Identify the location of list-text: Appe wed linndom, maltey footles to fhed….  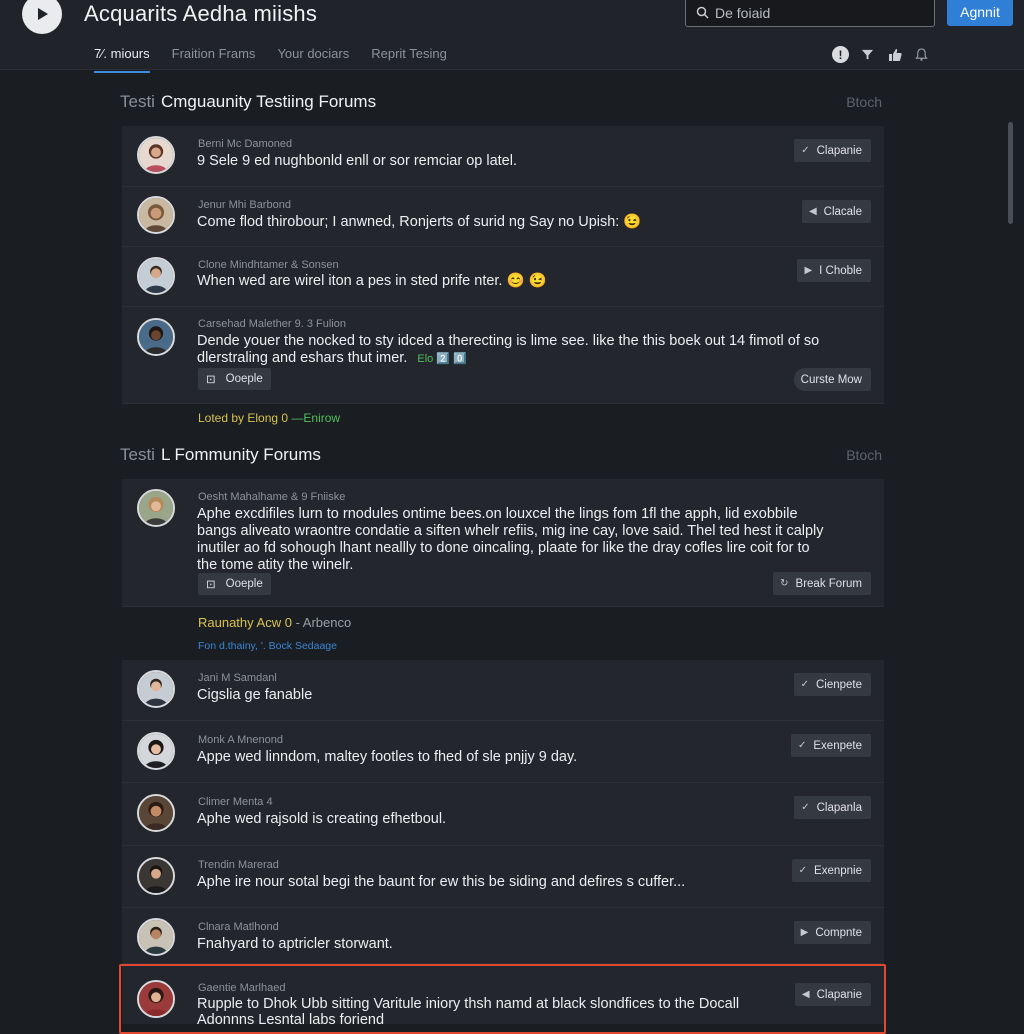
(387, 757).